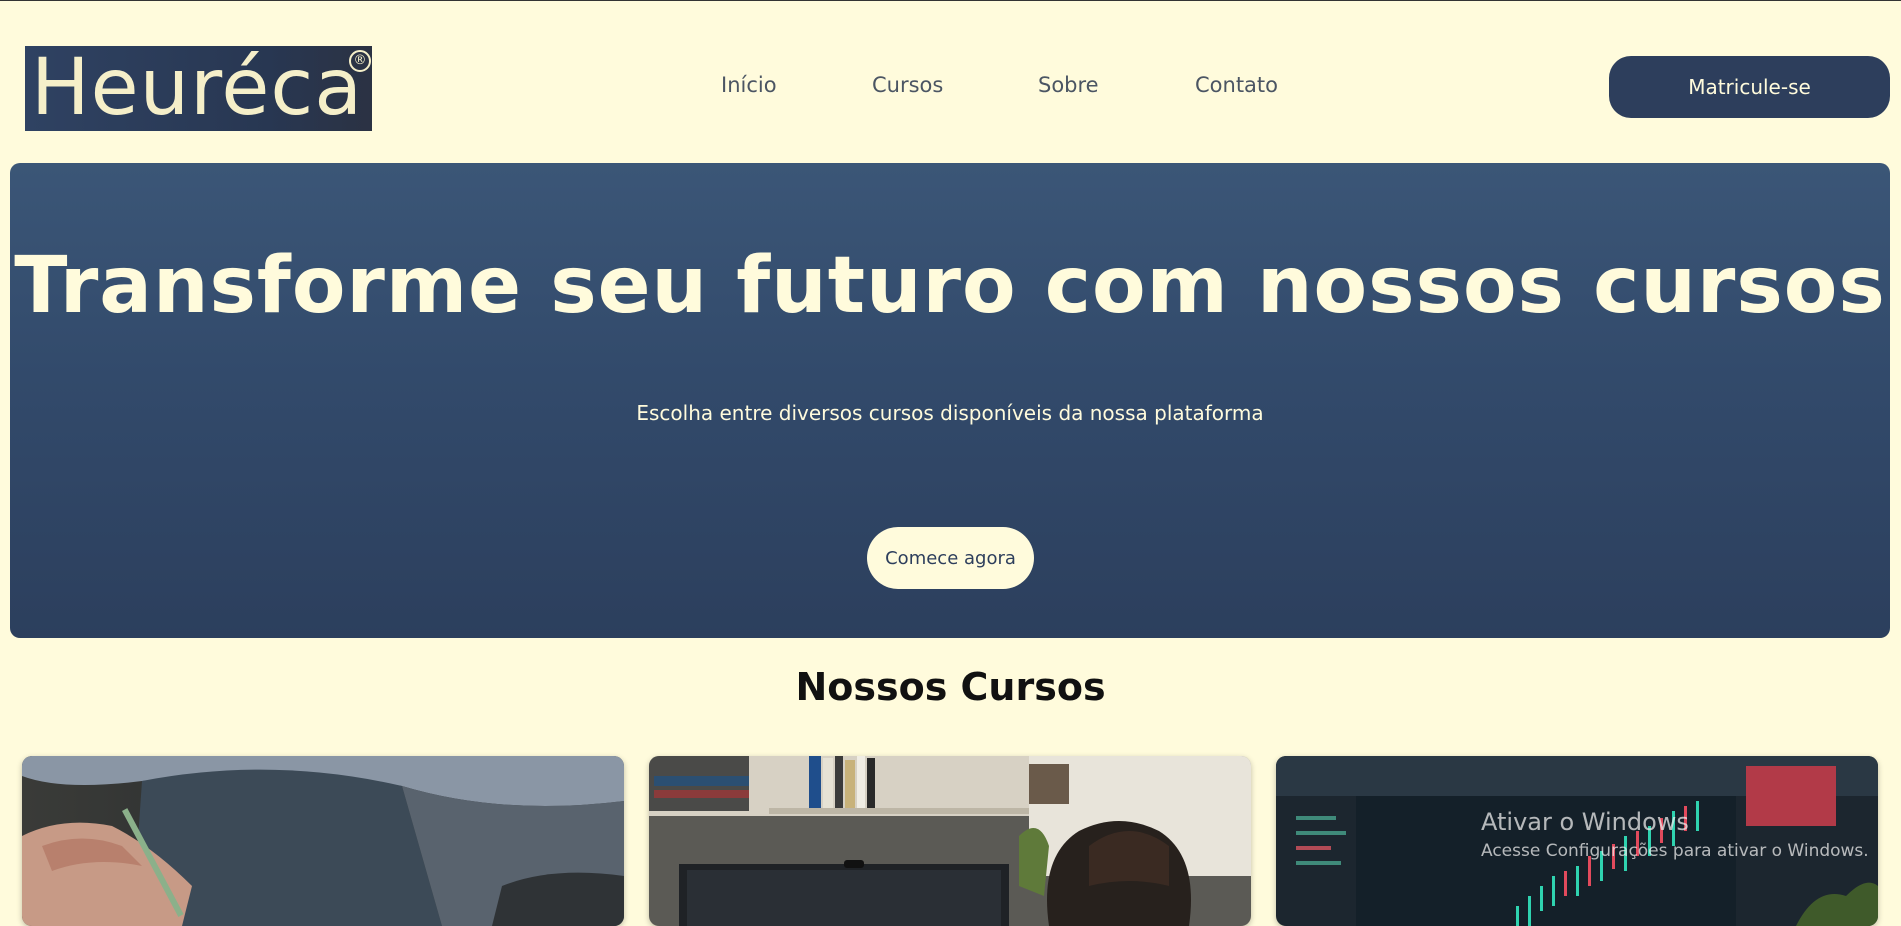  I want to click on person-coding-image, so click(950, 841).